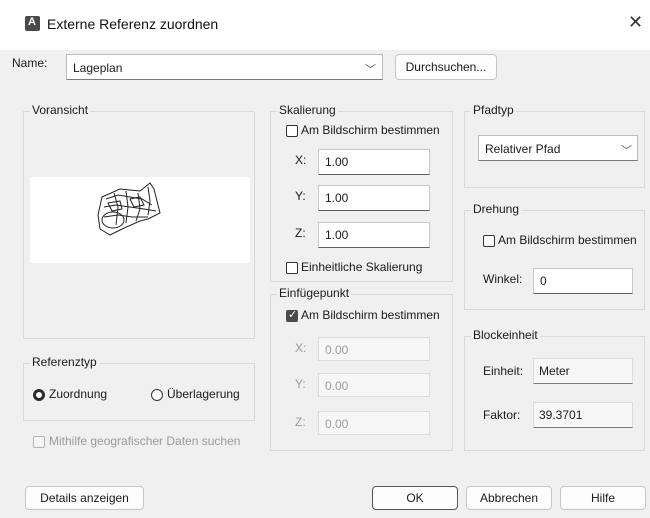  Describe the element at coordinates (370, 315) in the screenshot. I see `insertion-onscreen-label: Am Bildschirm bestimmen` at that location.